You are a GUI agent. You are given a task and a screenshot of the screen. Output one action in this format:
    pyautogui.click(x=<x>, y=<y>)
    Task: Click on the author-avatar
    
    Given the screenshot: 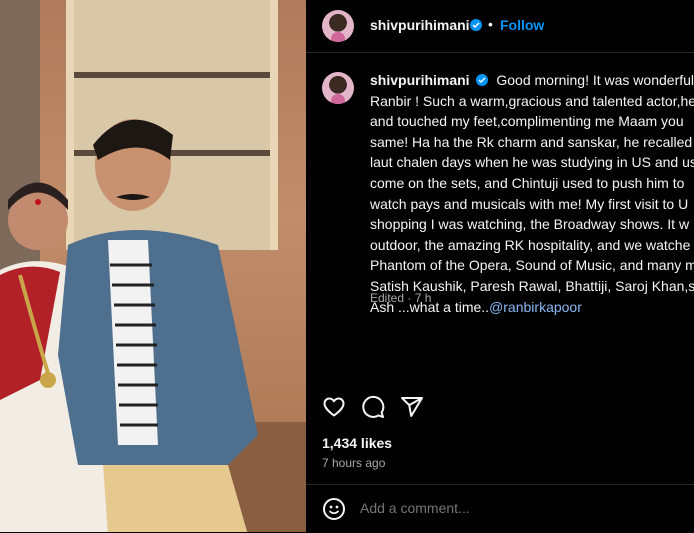 What is the action you would take?
    pyautogui.click(x=338, y=26)
    